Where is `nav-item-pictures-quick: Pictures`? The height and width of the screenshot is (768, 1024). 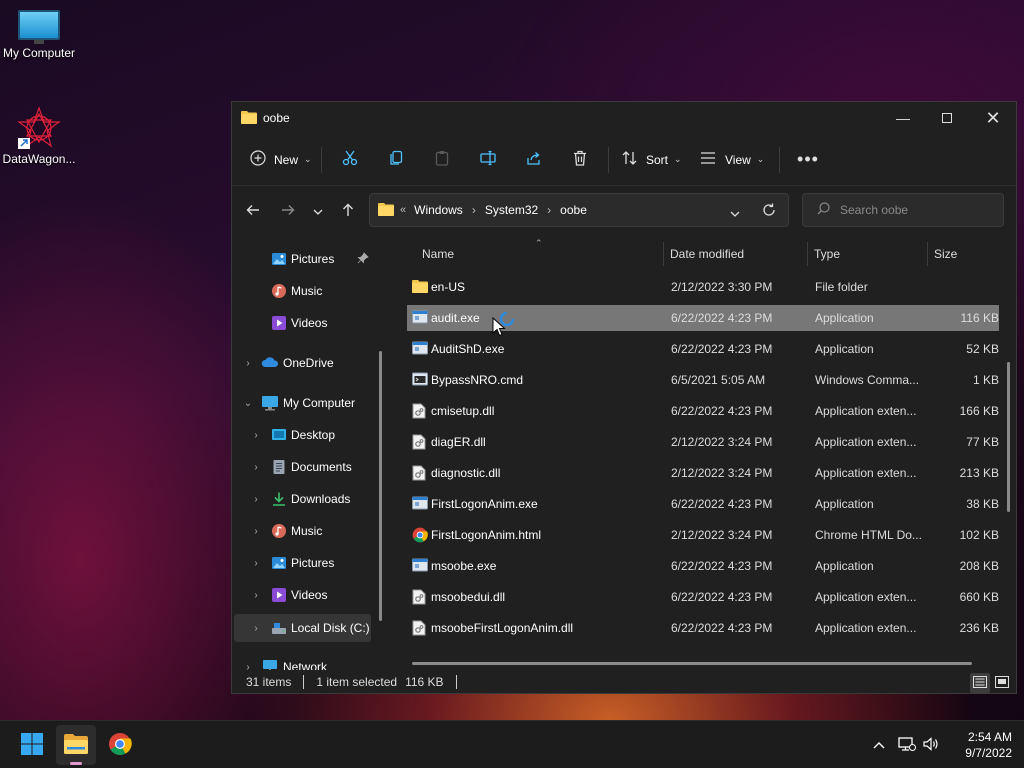 nav-item-pictures-quick: Pictures is located at coordinates (302, 259).